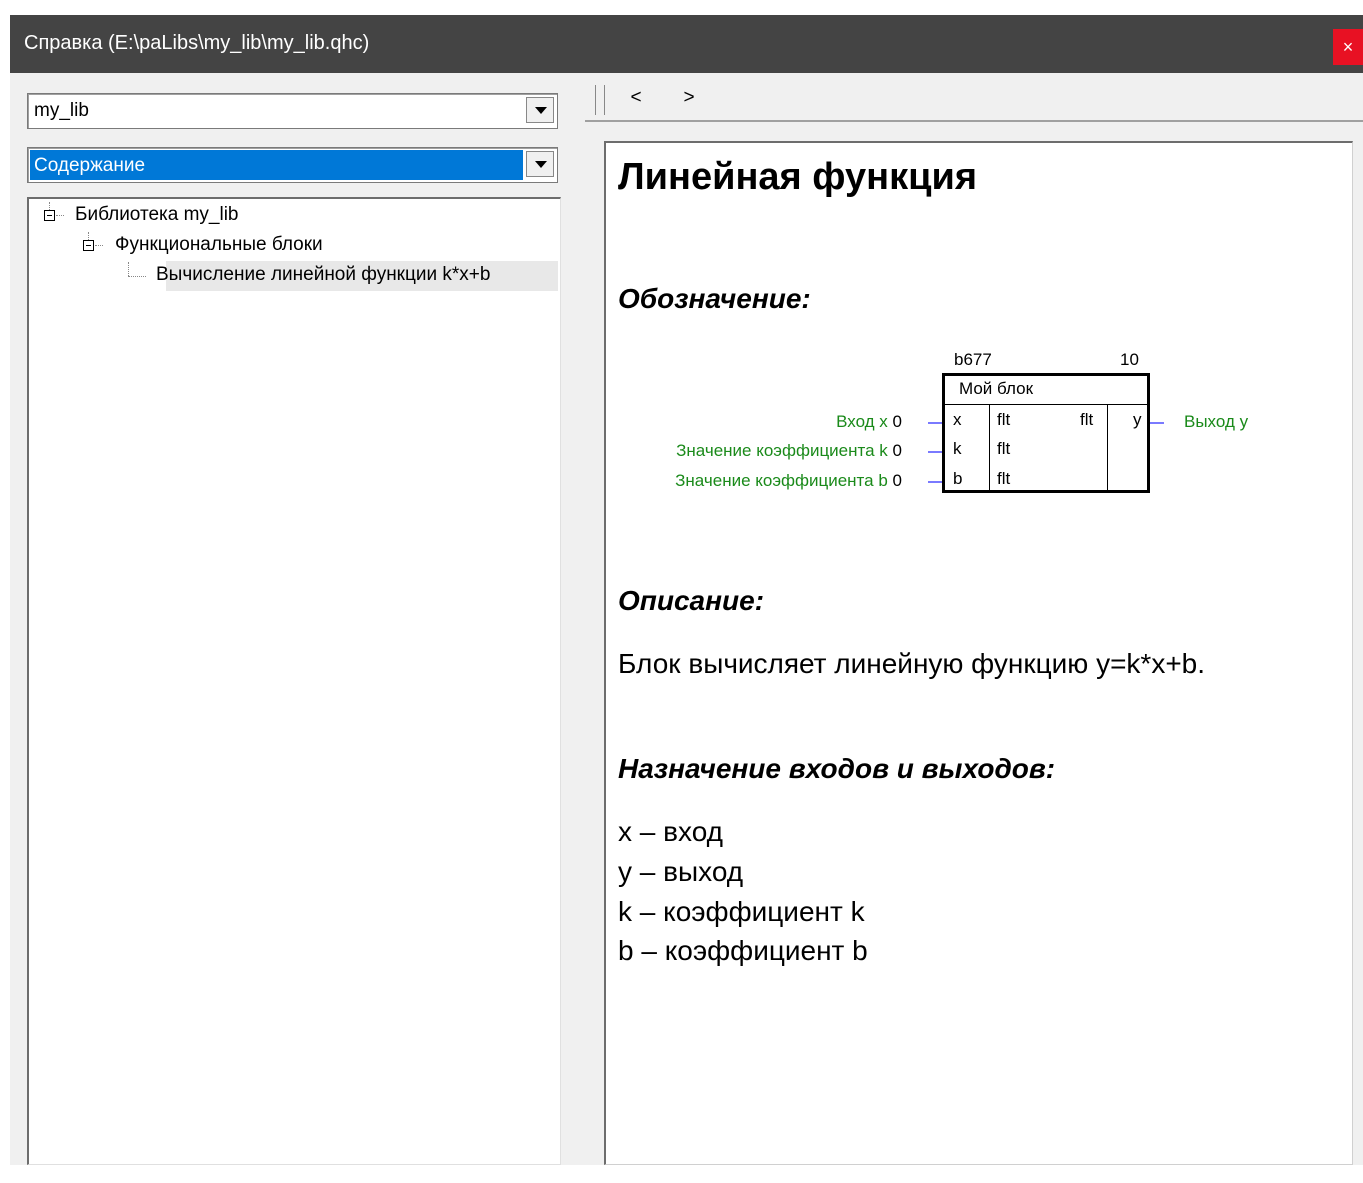 The width and height of the screenshot is (1363, 1183). What do you see at coordinates (957, 448) in the screenshot?
I see `pin-k: k` at bounding box center [957, 448].